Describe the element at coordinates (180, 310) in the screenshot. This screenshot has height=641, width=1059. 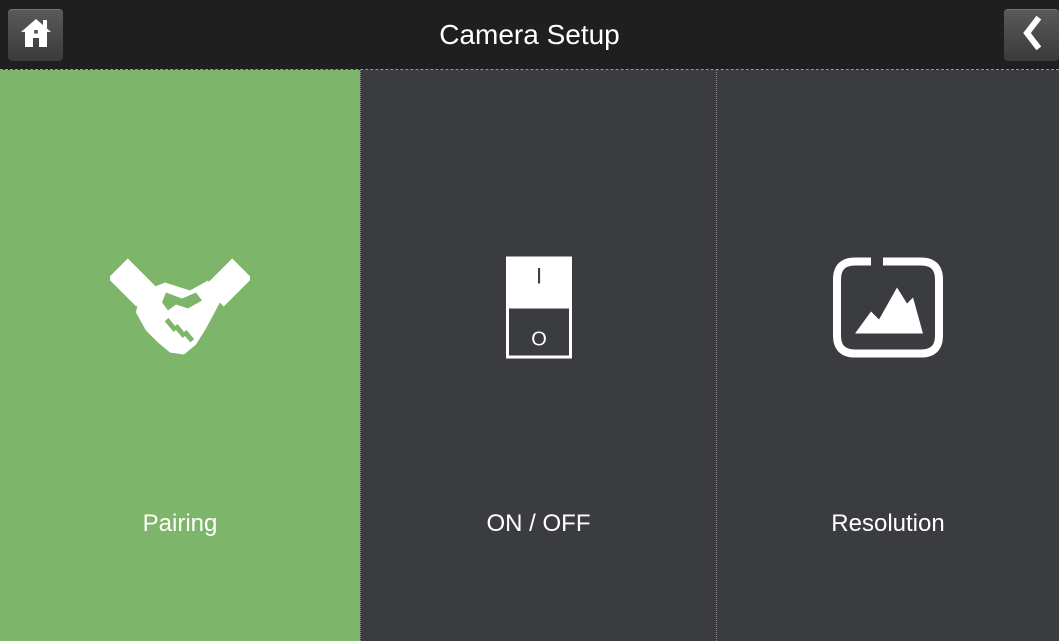
I see `handshake-icon` at that location.